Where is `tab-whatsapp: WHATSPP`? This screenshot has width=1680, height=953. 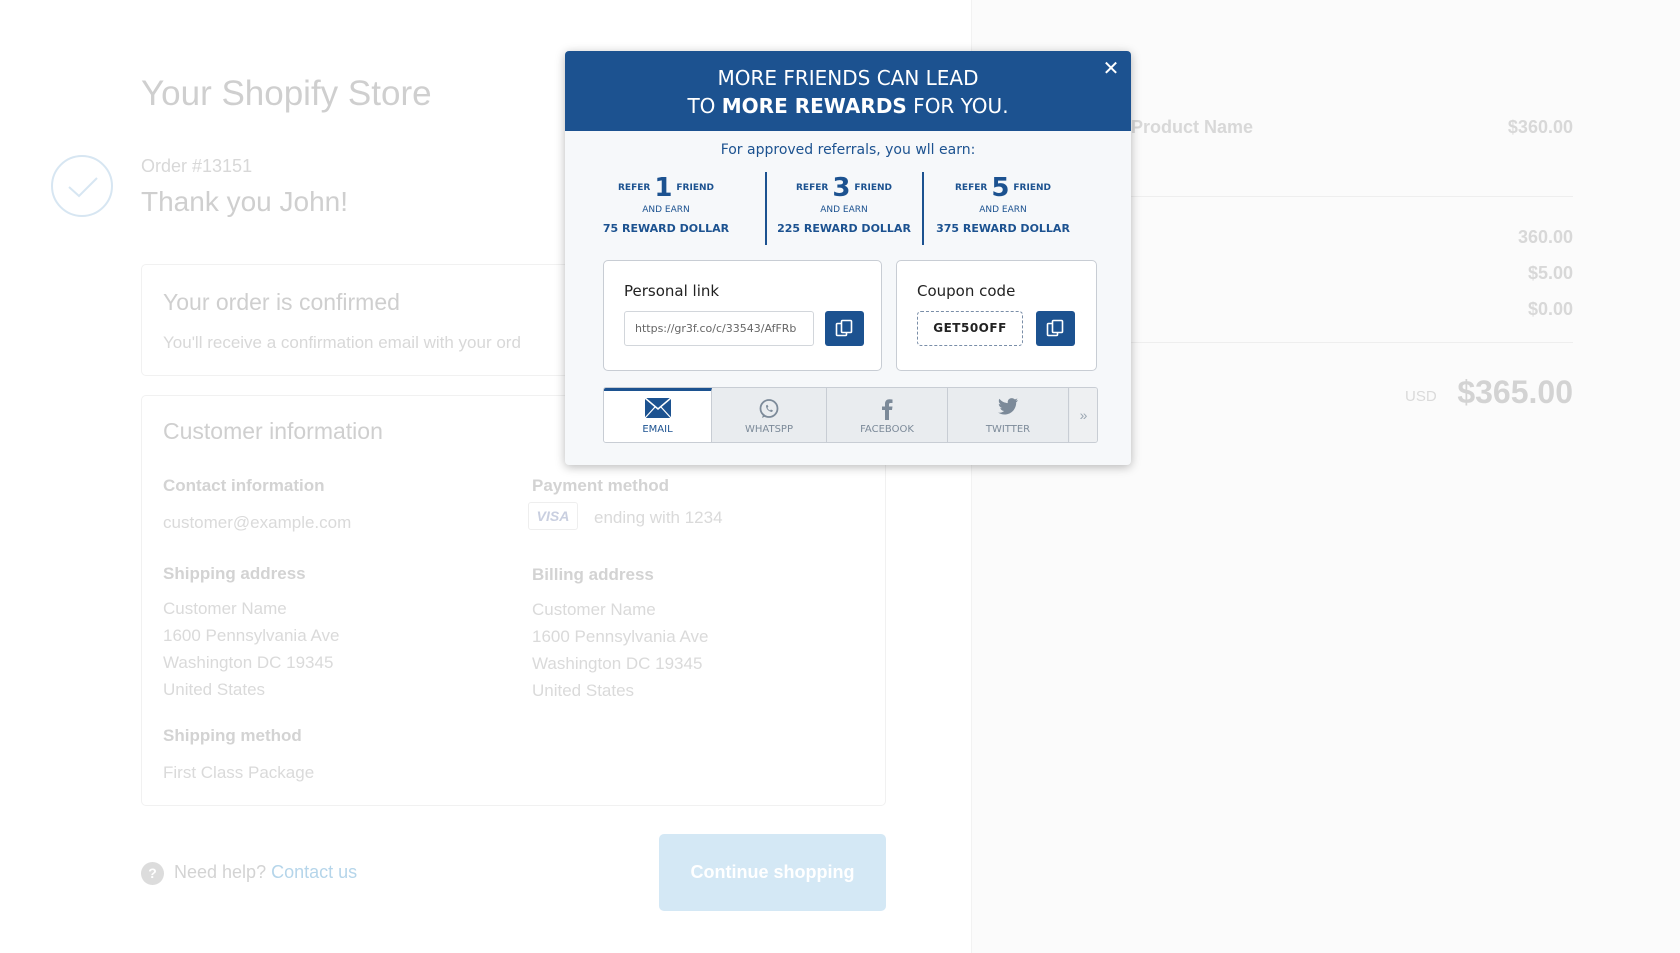 tab-whatsapp: WHATSPP is located at coordinates (769, 415).